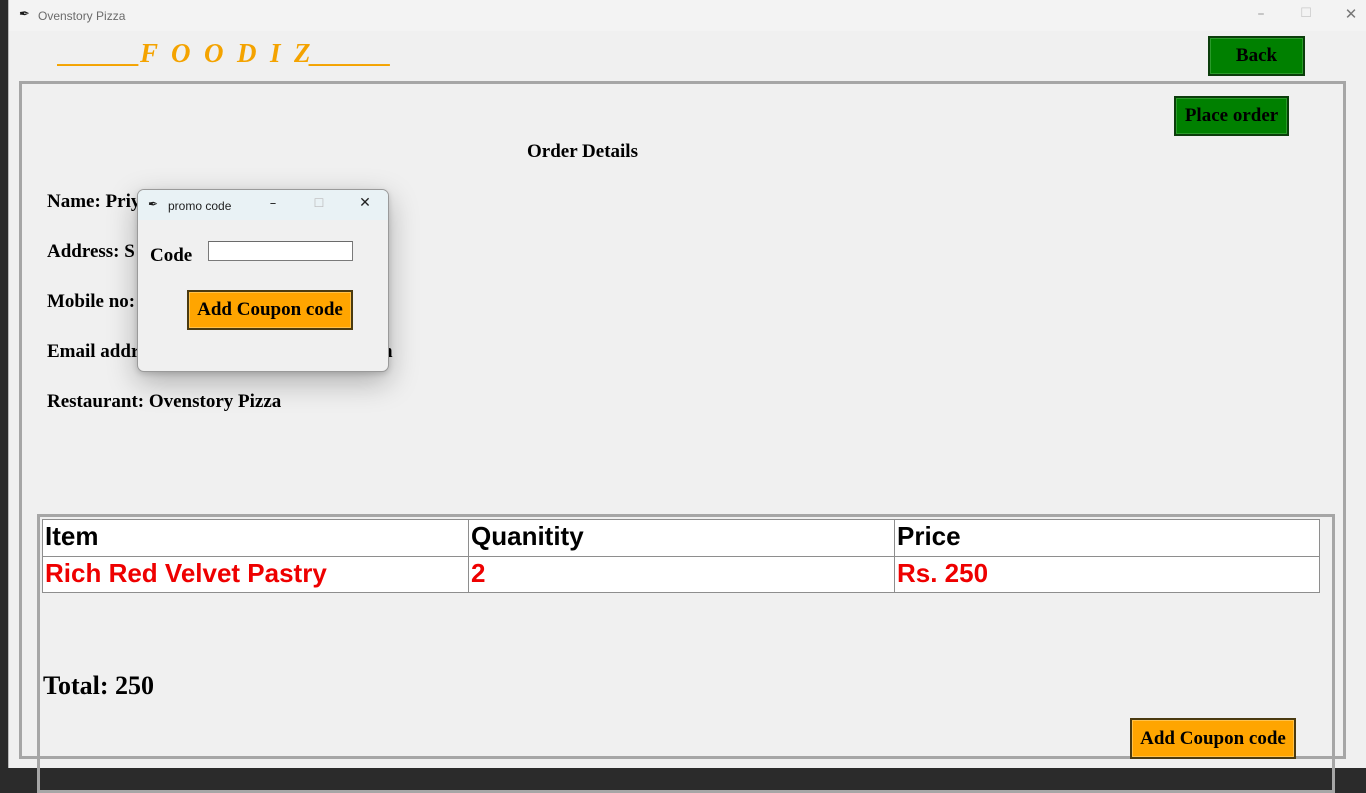 The width and height of the screenshot is (1366, 793). What do you see at coordinates (273, 203) in the screenshot?
I see `dialog-minimize-button: –` at bounding box center [273, 203].